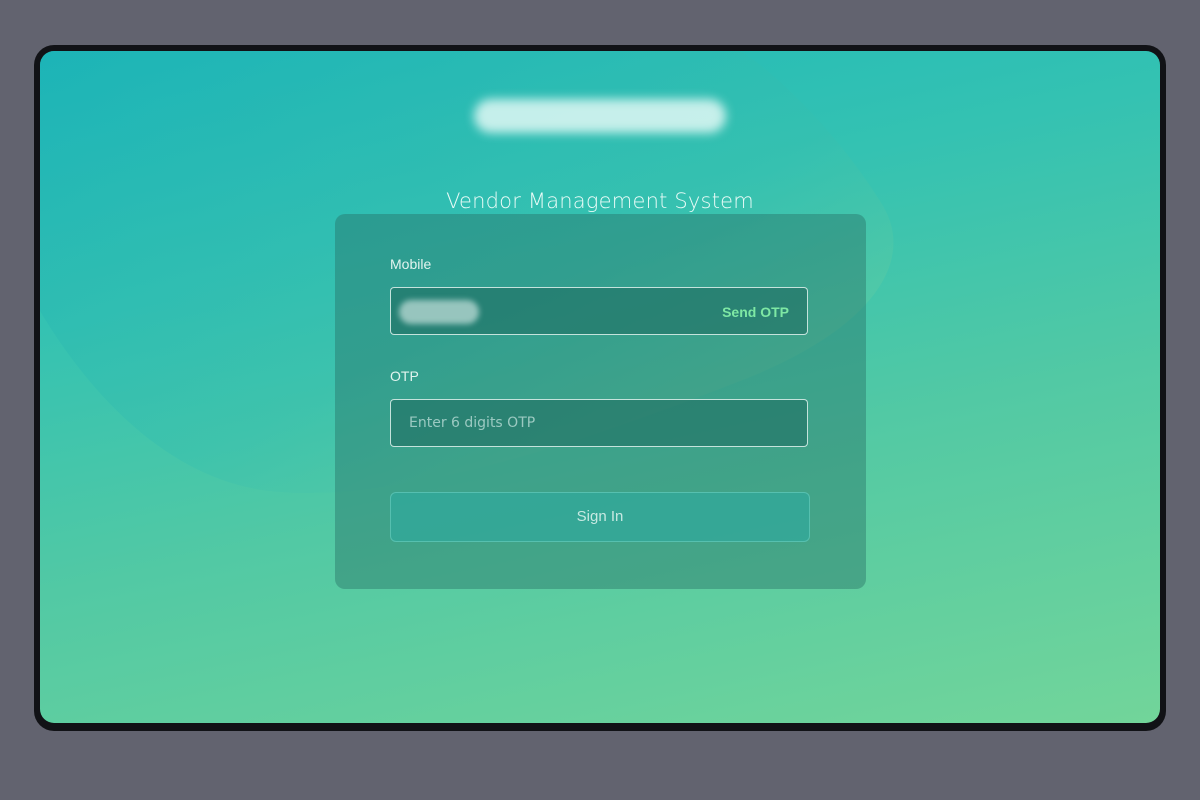  Describe the element at coordinates (600, 116) in the screenshot. I see `logo-redacted` at that location.